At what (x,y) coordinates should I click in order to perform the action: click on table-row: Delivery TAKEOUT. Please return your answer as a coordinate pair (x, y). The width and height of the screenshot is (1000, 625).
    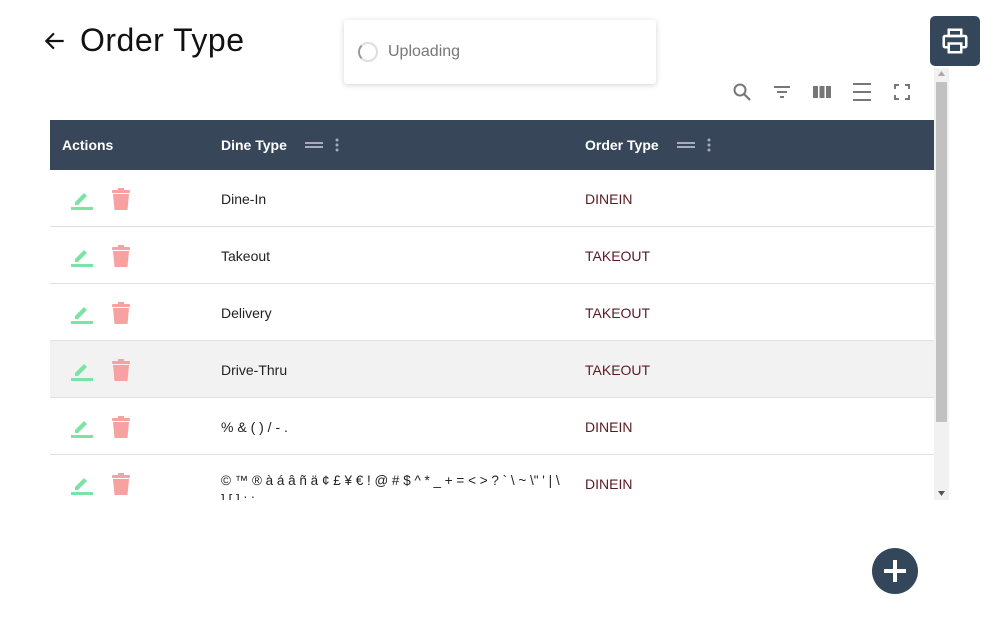
    Looking at the image, I should click on (492, 312).